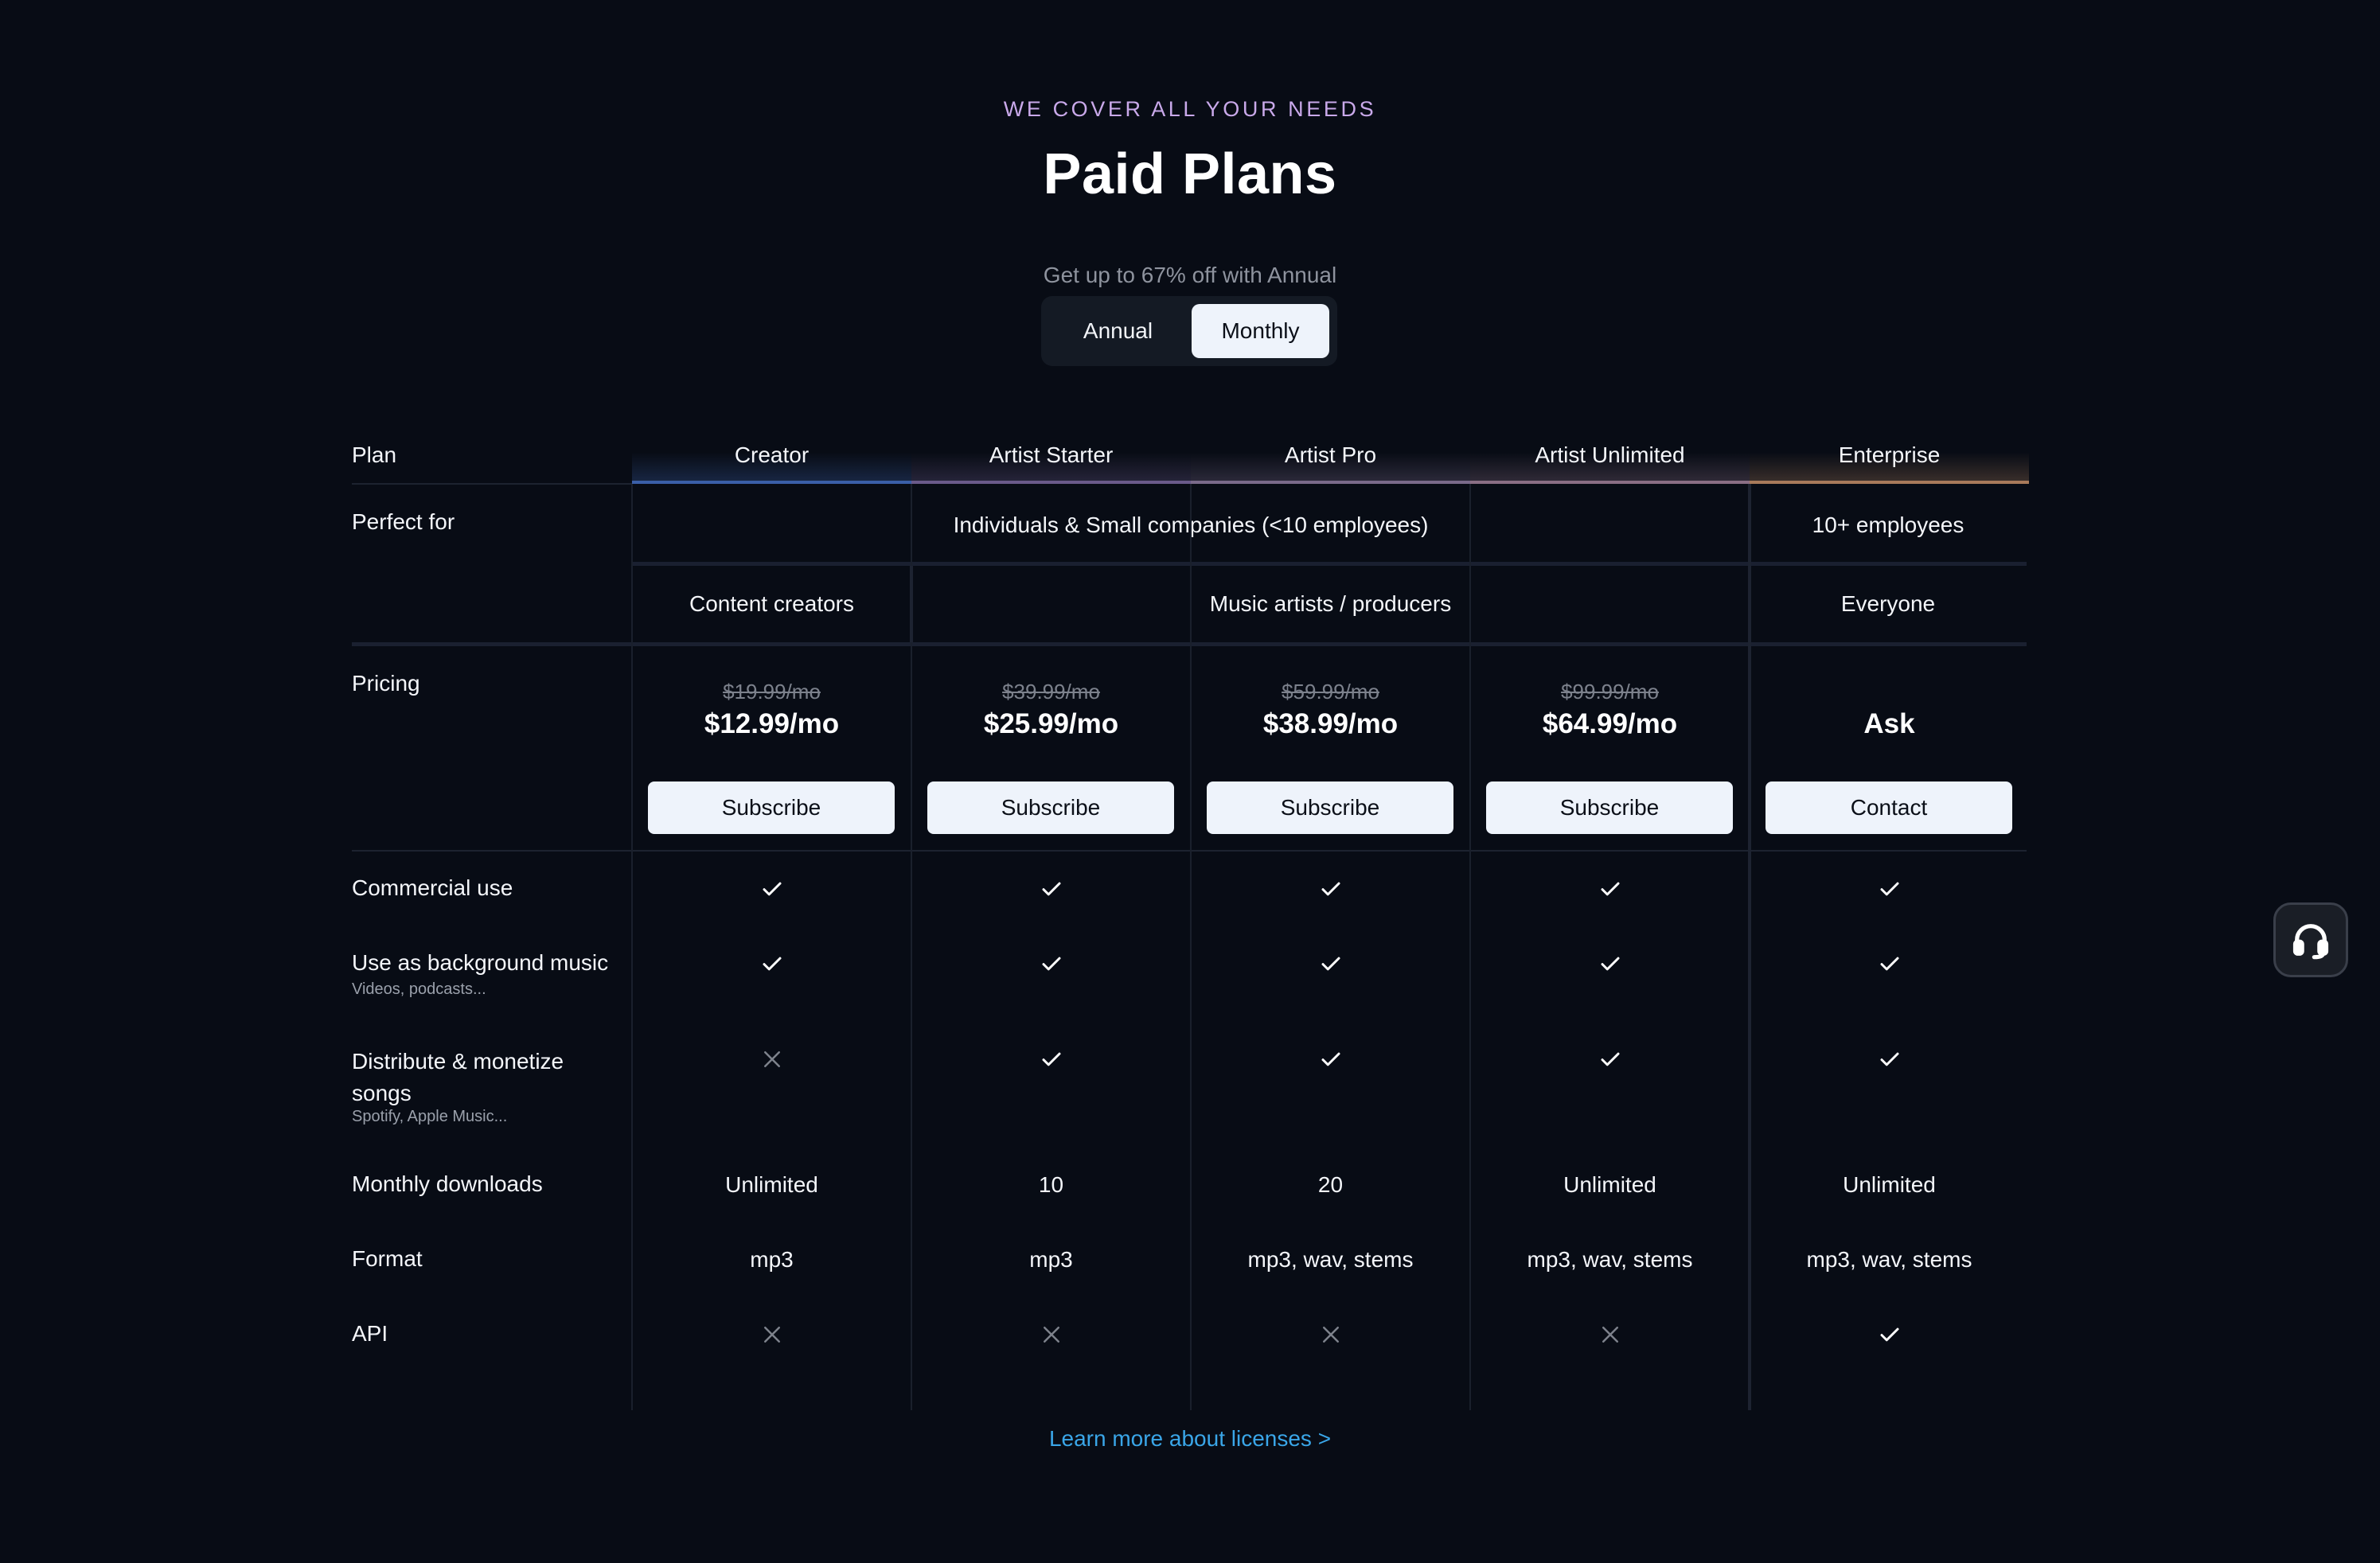  I want to click on check-icon-commercial-use-enterprise, so click(1890, 889).